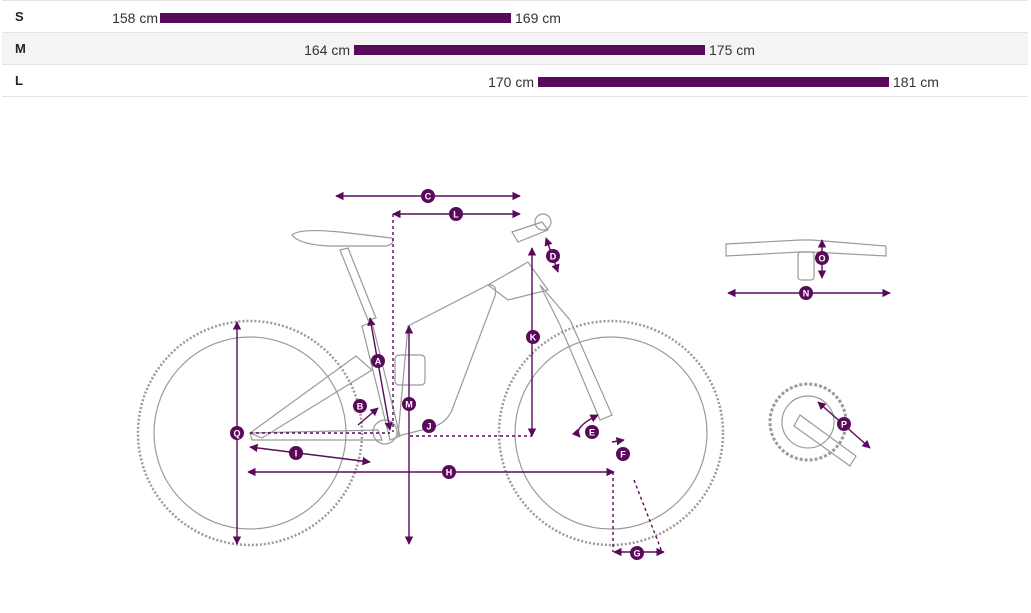 The image size is (1031, 613). I want to click on badge-e: E, so click(592, 432).